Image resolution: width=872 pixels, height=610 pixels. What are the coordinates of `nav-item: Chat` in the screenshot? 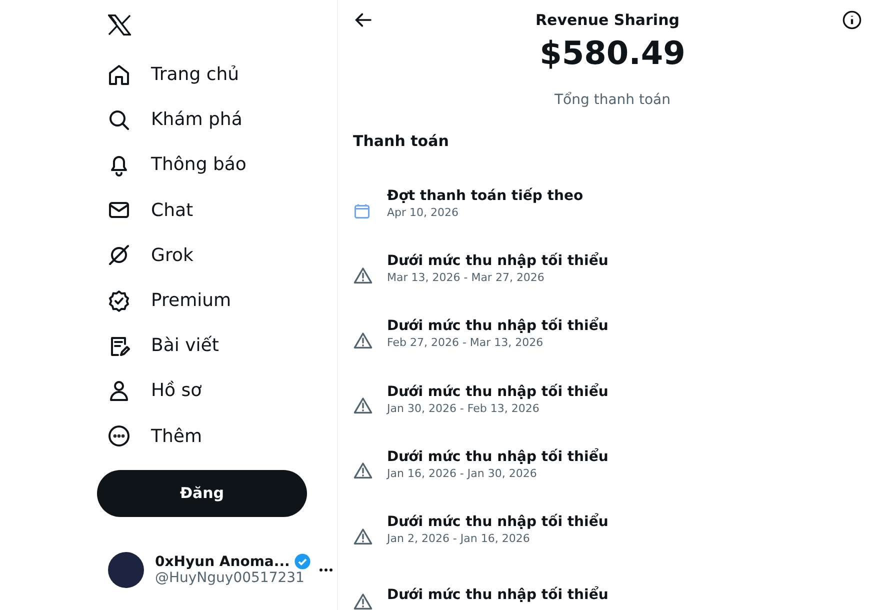 It's located at (148, 210).